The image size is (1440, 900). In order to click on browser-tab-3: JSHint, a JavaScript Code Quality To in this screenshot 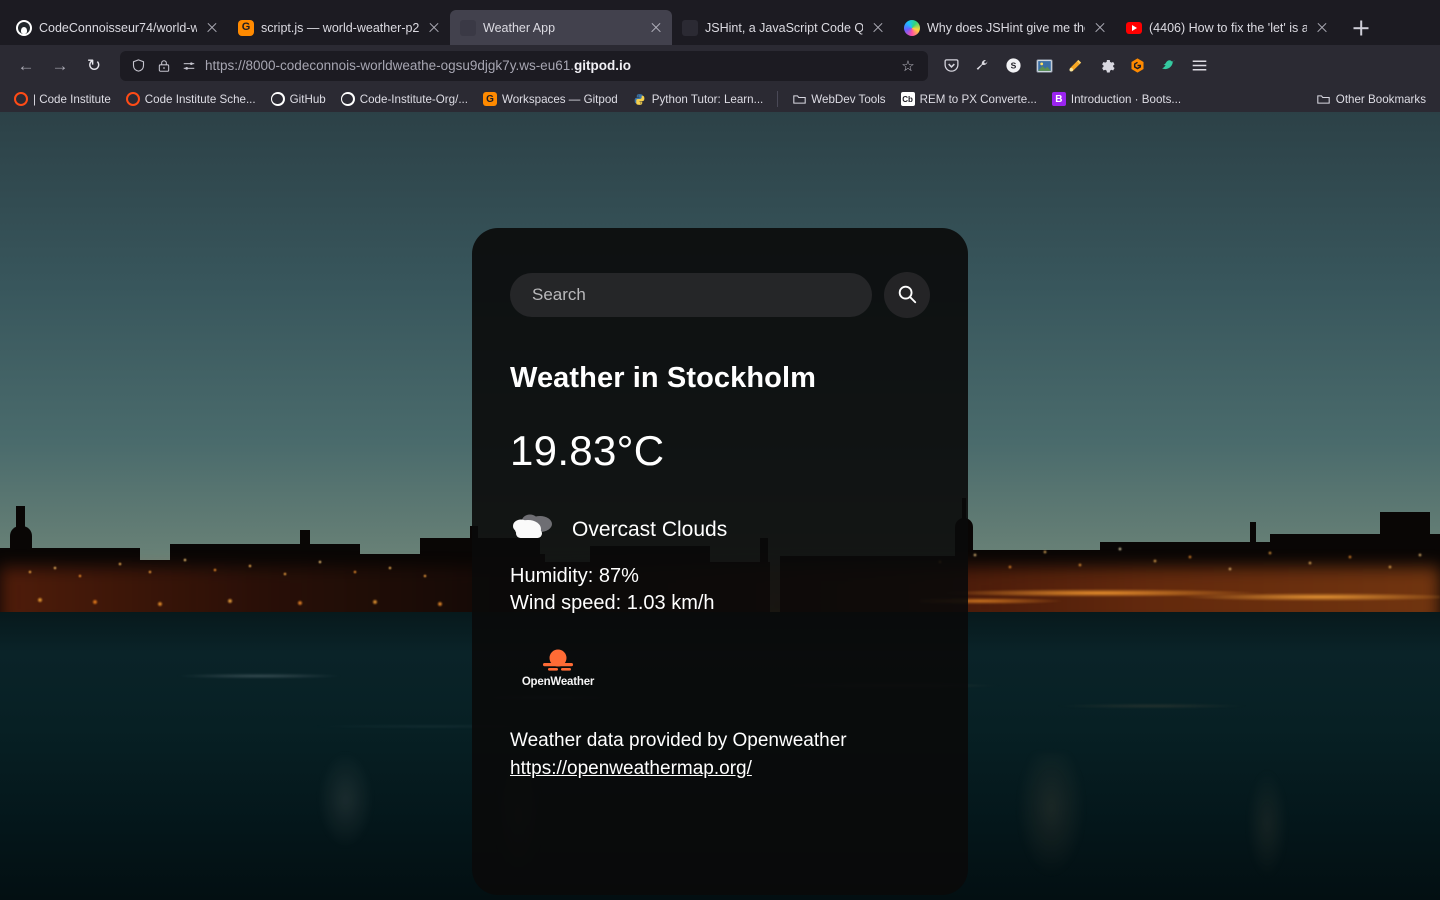, I will do `click(783, 27)`.